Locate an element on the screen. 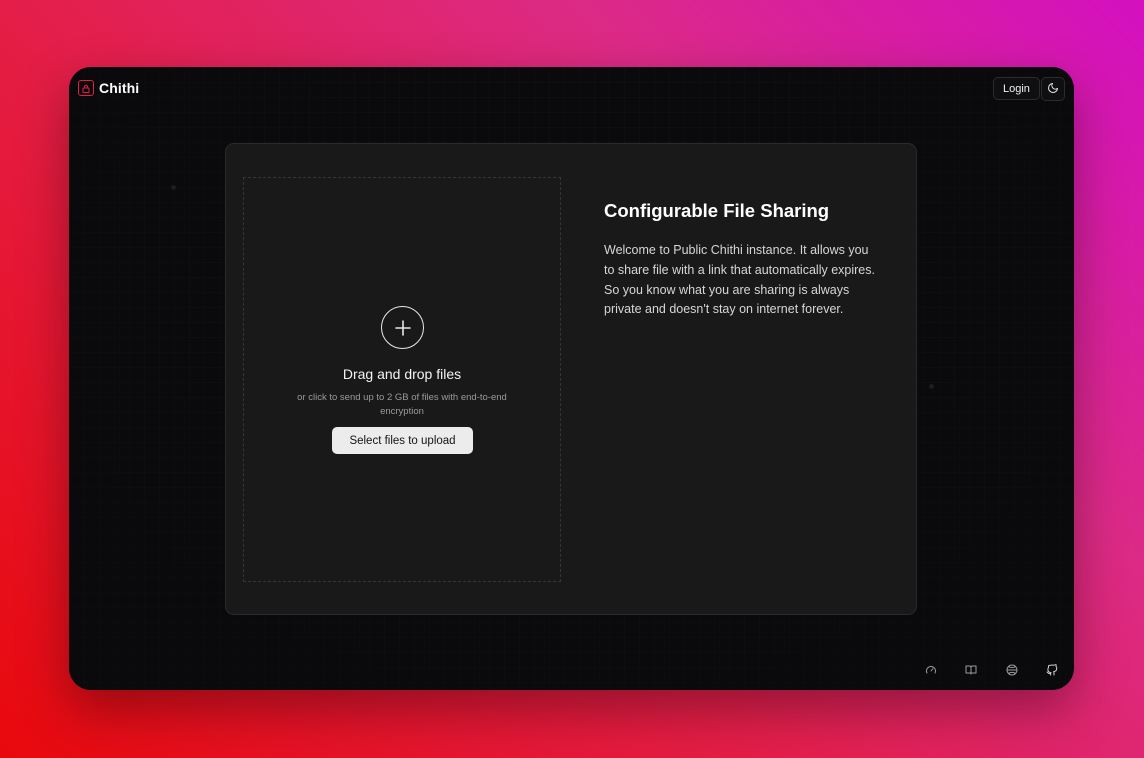  book-icon is located at coordinates (971, 670).